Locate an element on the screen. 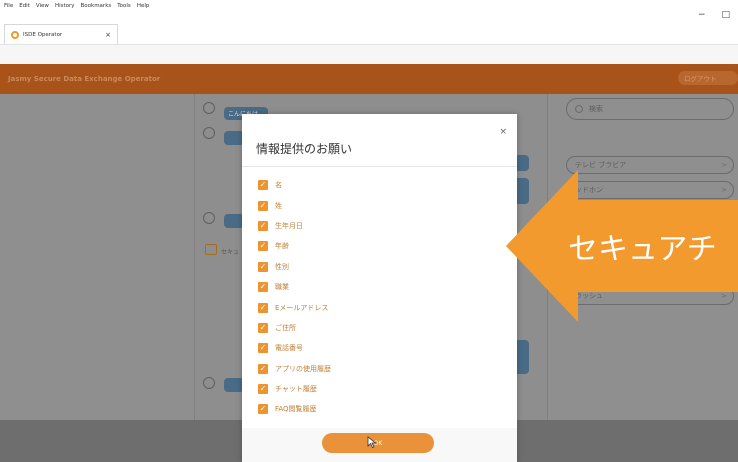 The width and height of the screenshot is (738, 462). product-item-label: テレビ ブラビア is located at coordinates (601, 165).